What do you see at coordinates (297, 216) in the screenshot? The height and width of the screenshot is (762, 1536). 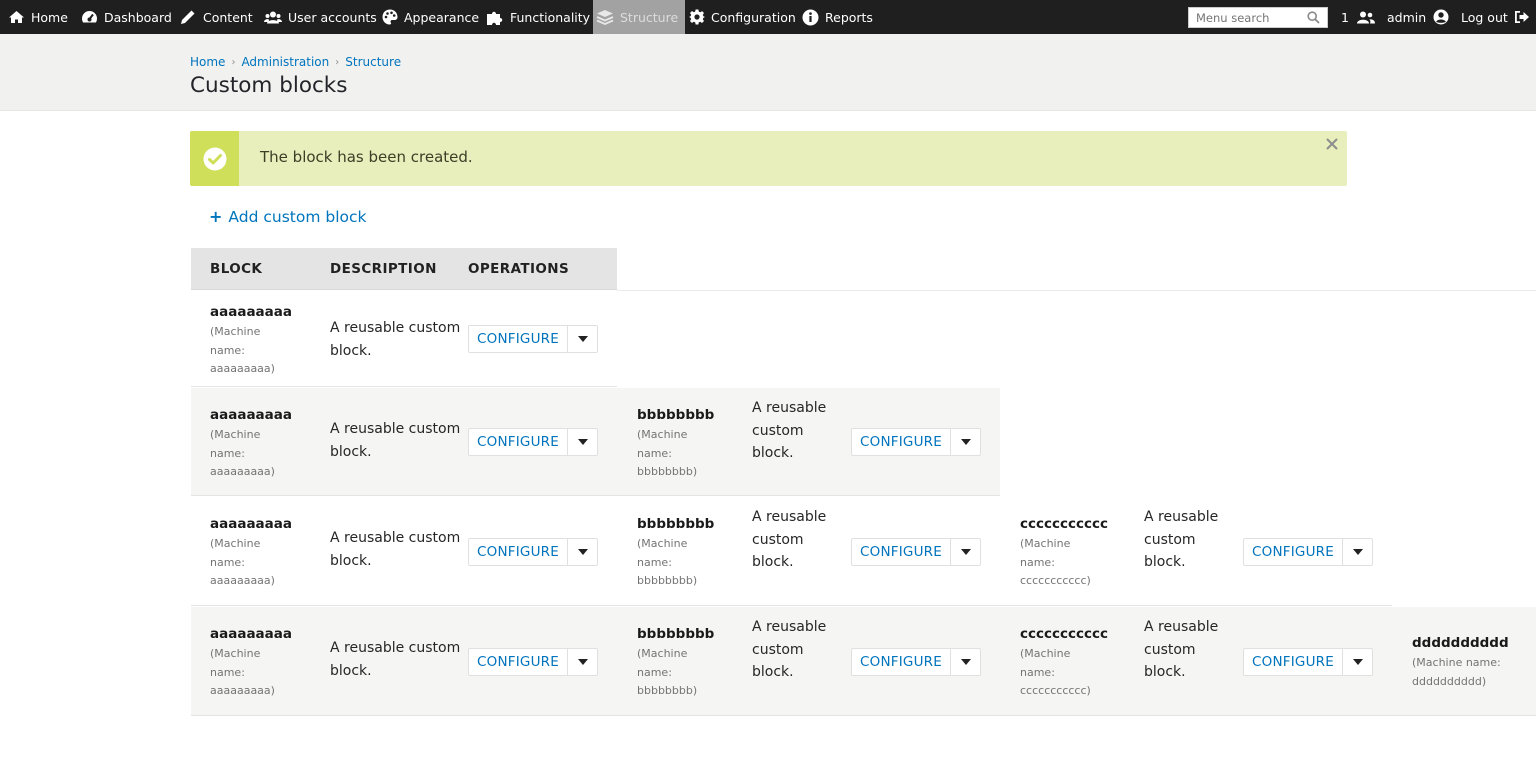 I see `add-custom-block-label: Add custom block` at bounding box center [297, 216].